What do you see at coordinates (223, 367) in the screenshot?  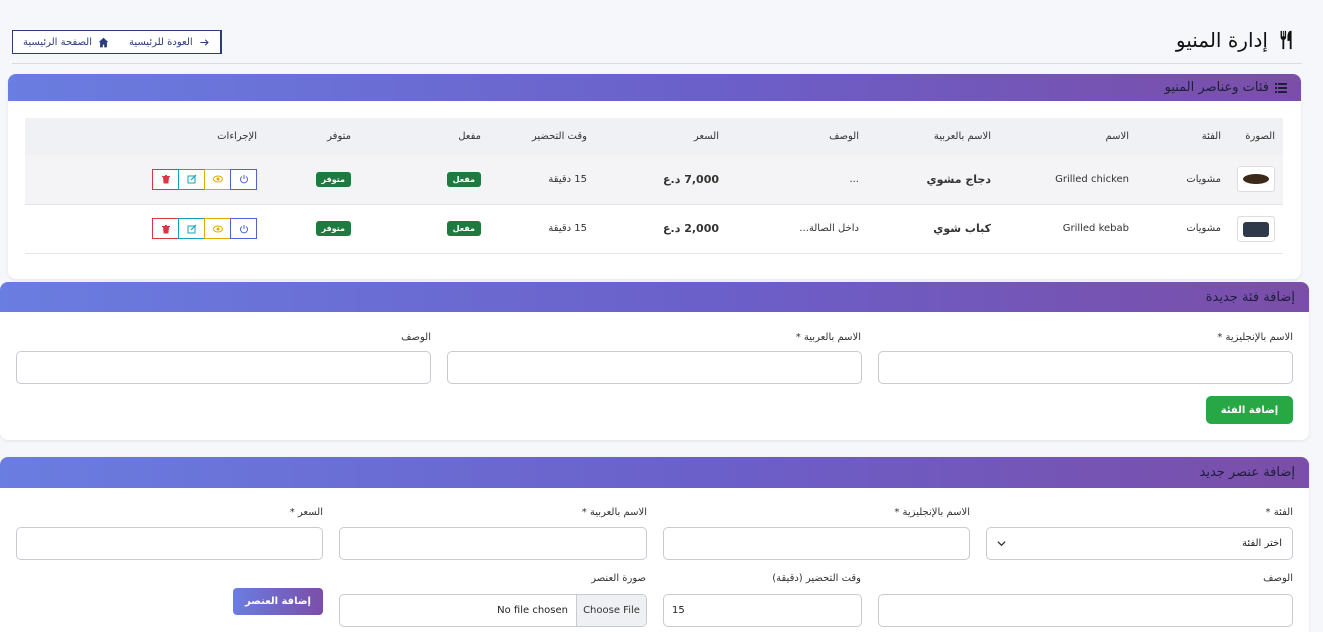 I see `category-desc-input` at bounding box center [223, 367].